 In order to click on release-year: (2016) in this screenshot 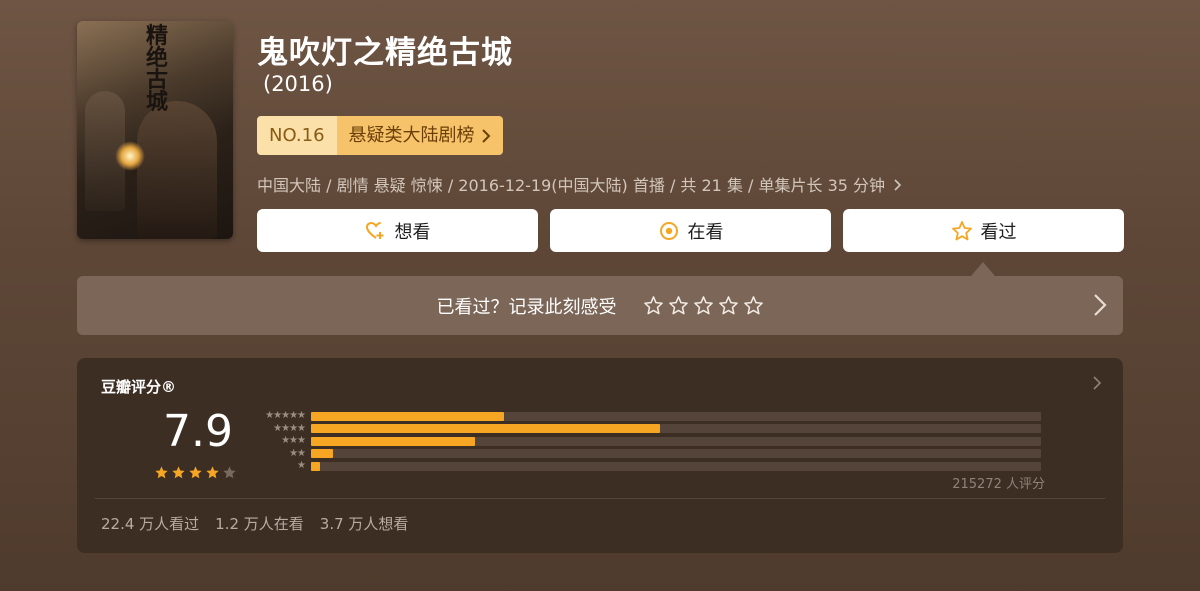, I will do `click(298, 84)`.